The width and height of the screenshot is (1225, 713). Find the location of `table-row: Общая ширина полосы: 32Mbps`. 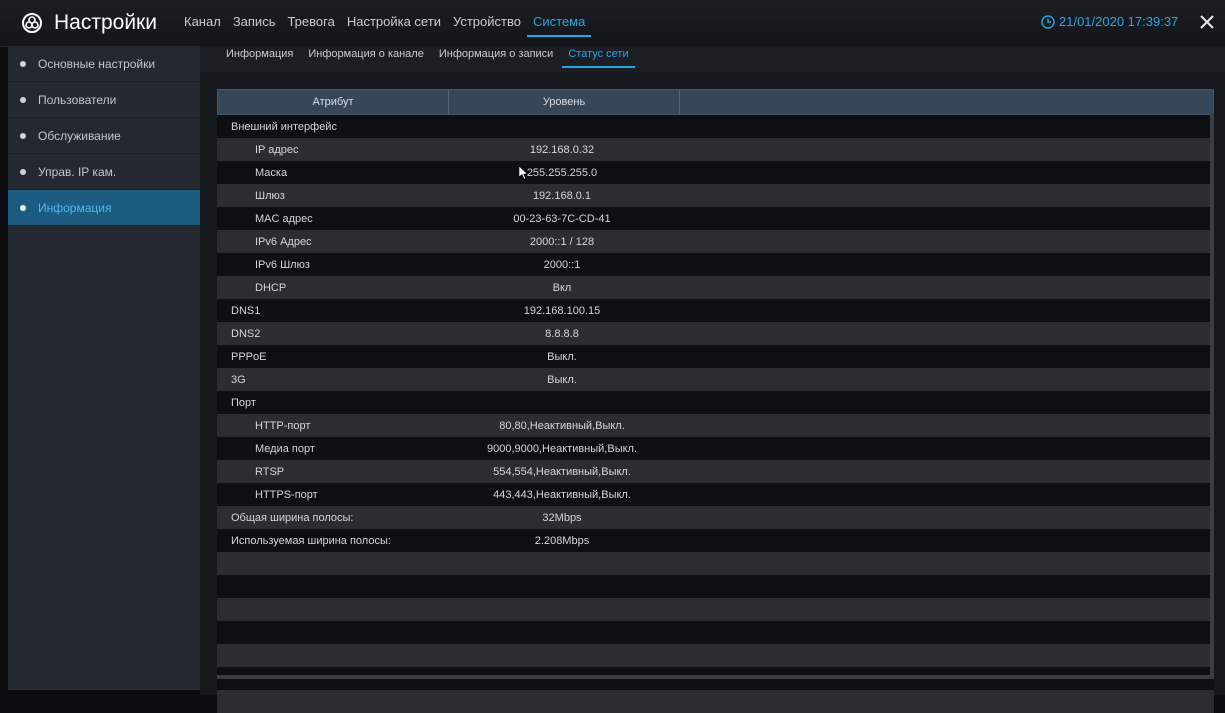

table-row: Общая ширина полосы: 32Mbps is located at coordinates (715, 517).